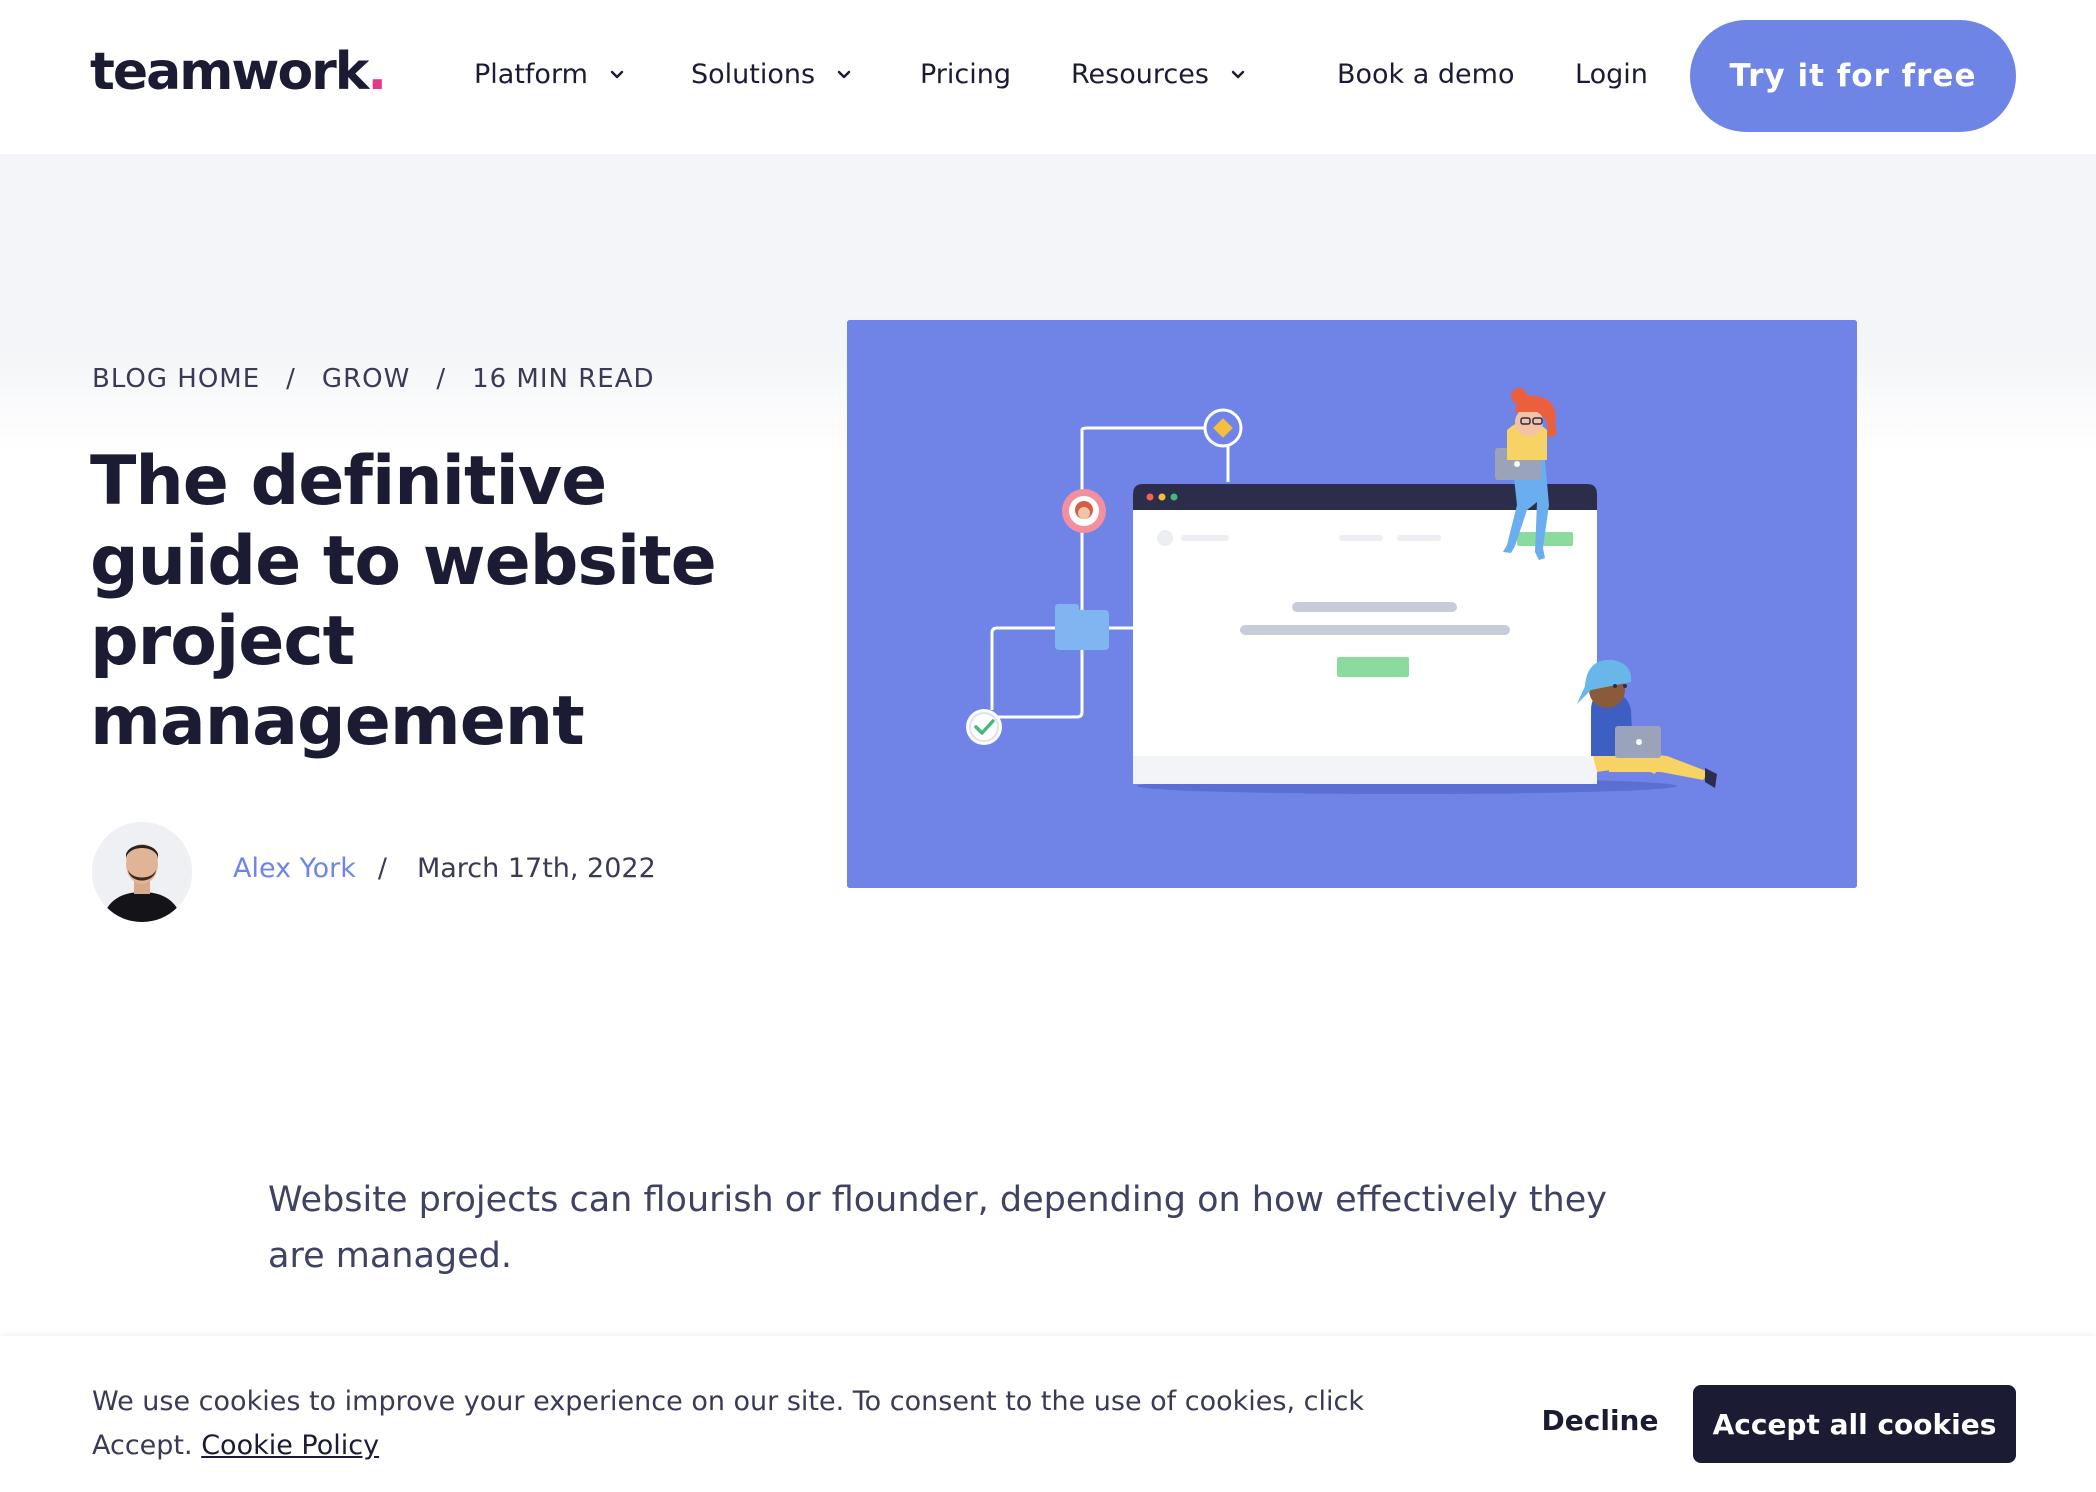 This screenshot has width=2096, height=1492. What do you see at coordinates (531, 74) in the screenshot?
I see `nav-platform-label: Platform` at bounding box center [531, 74].